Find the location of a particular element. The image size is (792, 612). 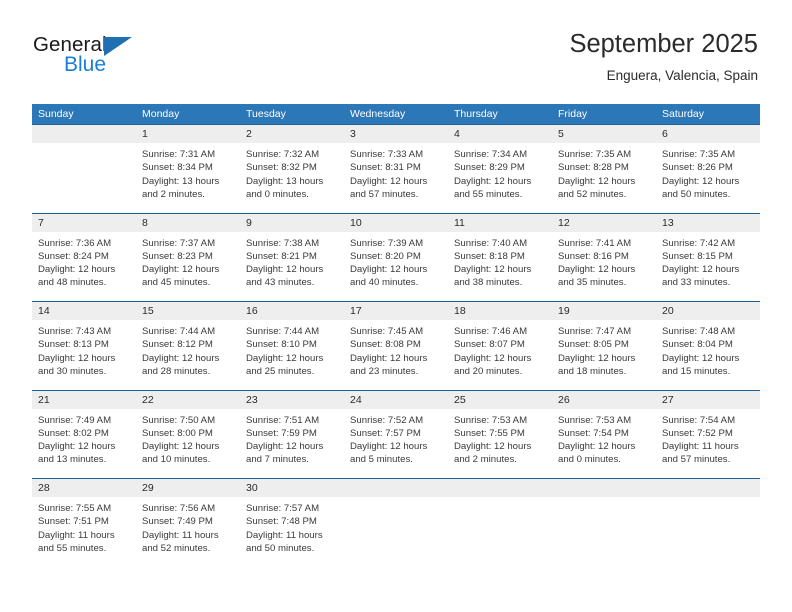

title-block: September 2025 Enguera, Valencia, Spain is located at coordinates (663, 56).